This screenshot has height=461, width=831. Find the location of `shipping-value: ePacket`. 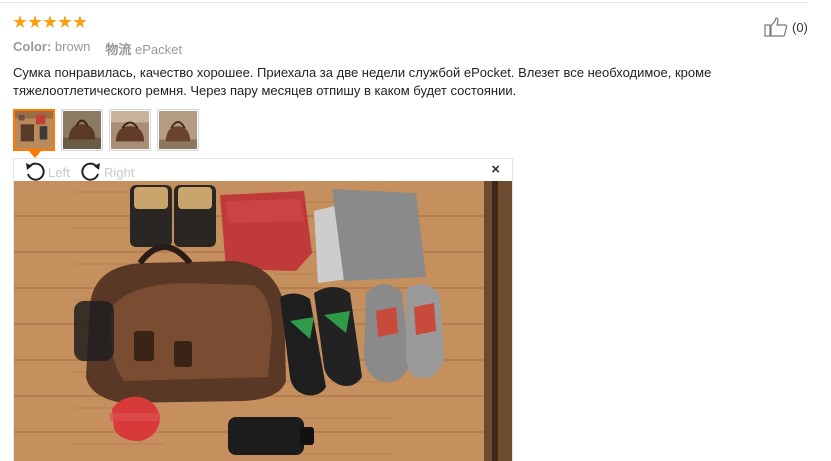

shipping-value: ePacket is located at coordinates (158, 49).